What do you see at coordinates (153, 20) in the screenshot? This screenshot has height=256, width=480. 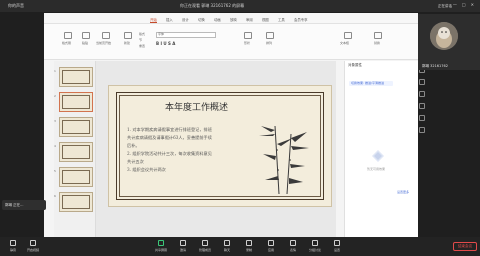 I see `tab-home: 开始` at bounding box center [153, 20].